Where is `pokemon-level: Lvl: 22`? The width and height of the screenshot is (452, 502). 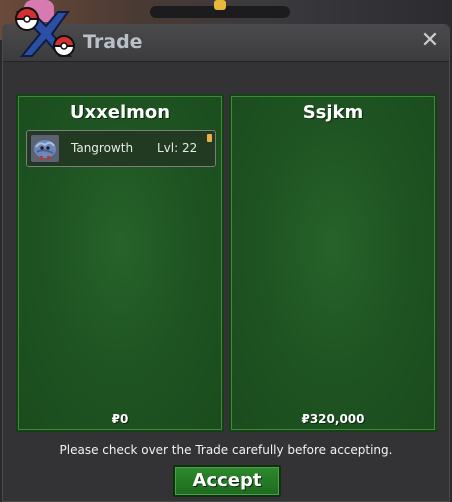 pokemon-level: Lvl: 22 is located at coordinates (177, 148).